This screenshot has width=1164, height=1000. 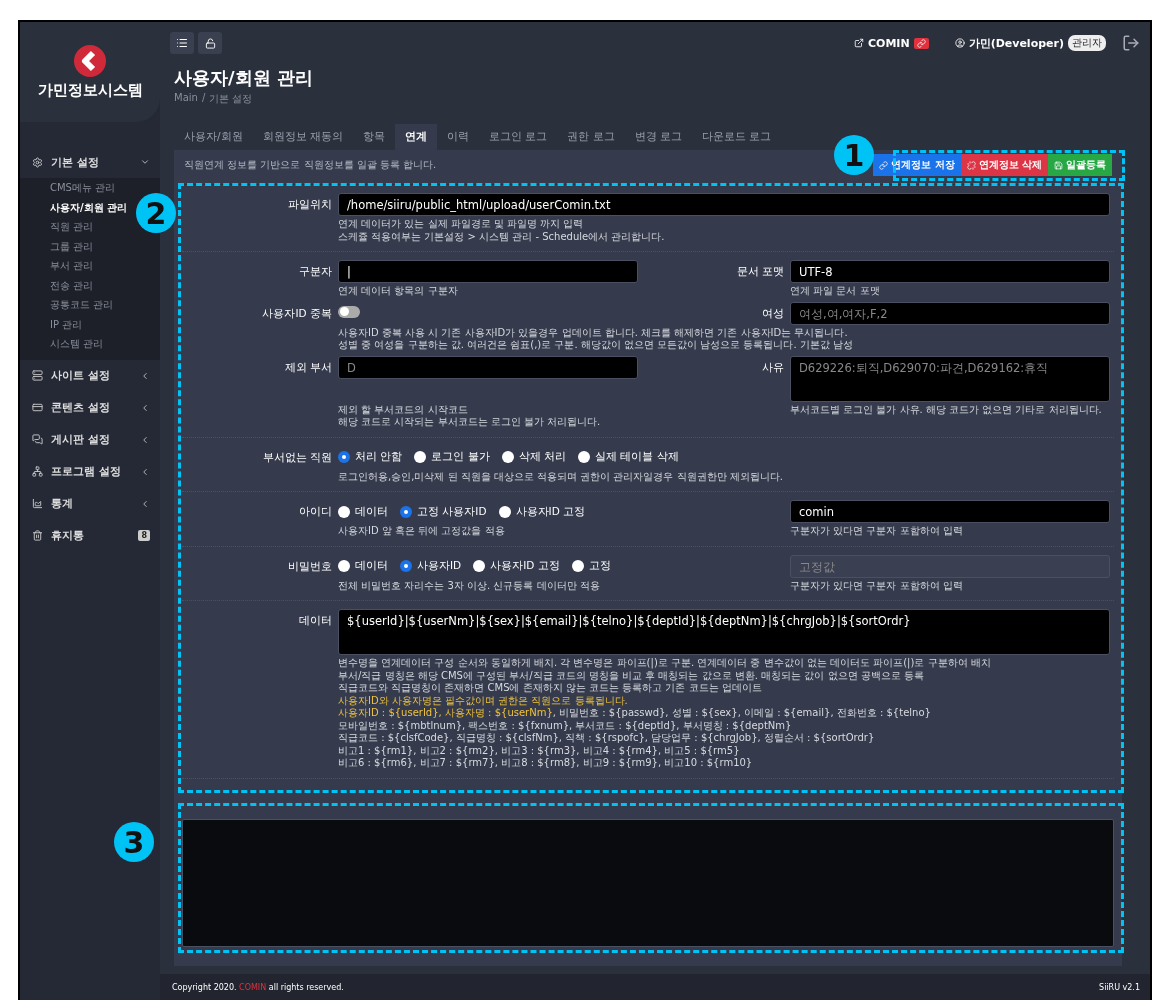 I want to click on tab: 권한 로그, so click(x=591, y=137).